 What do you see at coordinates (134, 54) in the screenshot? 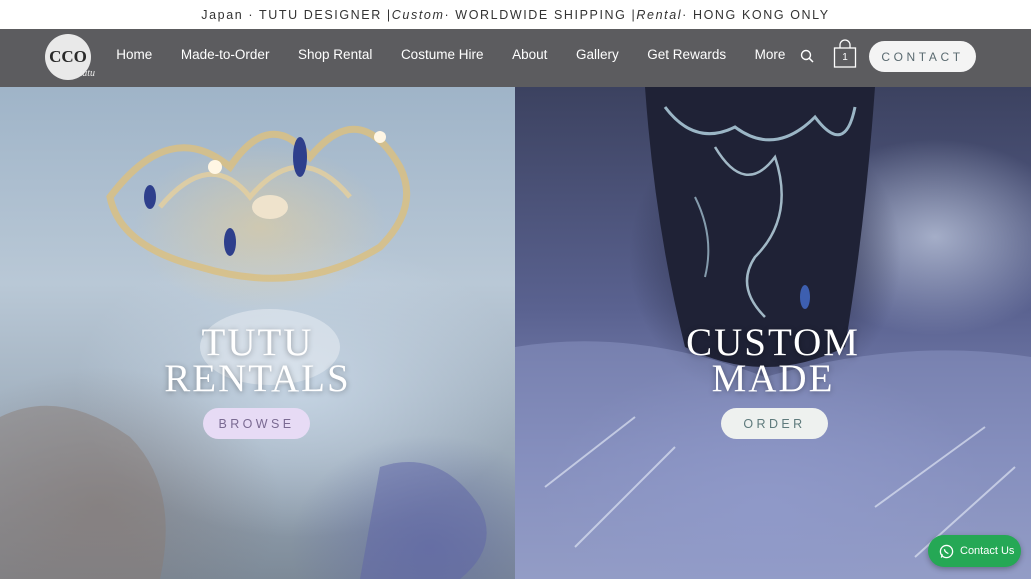
I see `nav-item-home: Home` at bounding box center [134, 54].